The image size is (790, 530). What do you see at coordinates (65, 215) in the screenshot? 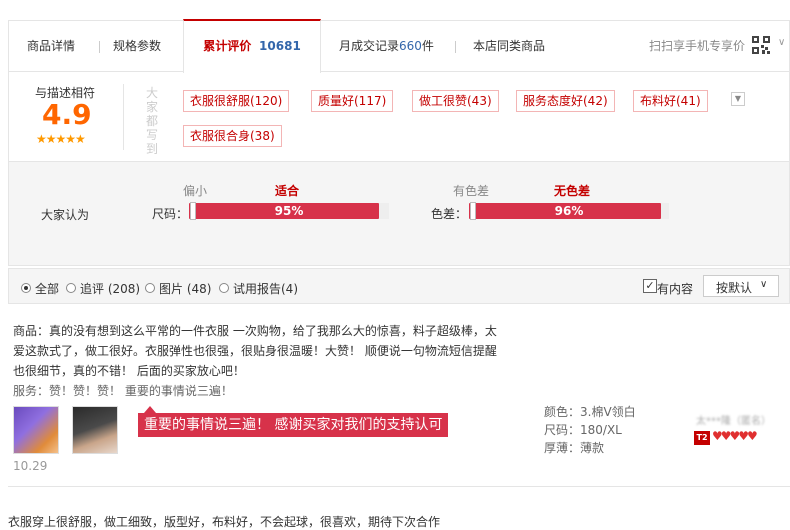
I see `fit-label: 大家认为` at bounding box center [65, 215].